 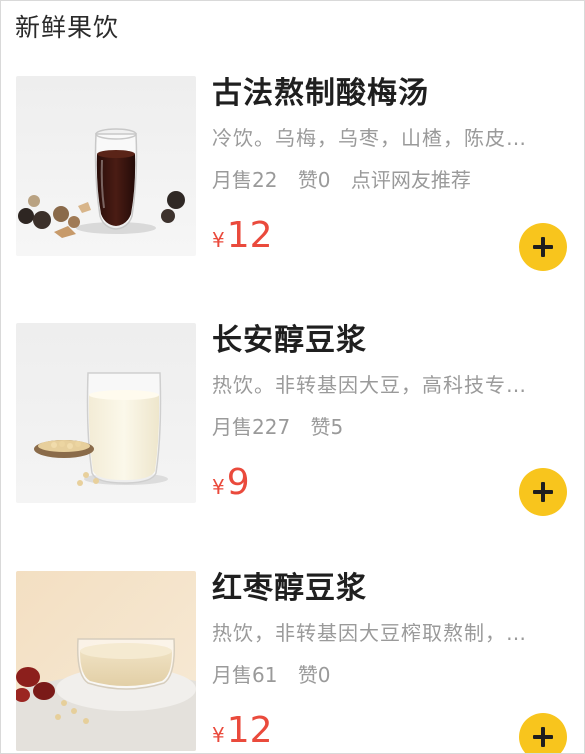 What do you see at coordinates (348, 180) in the screenshot?
I see `item-stats: 月售22 赞0 点评网友推荐` at bounding box center [348, 180].